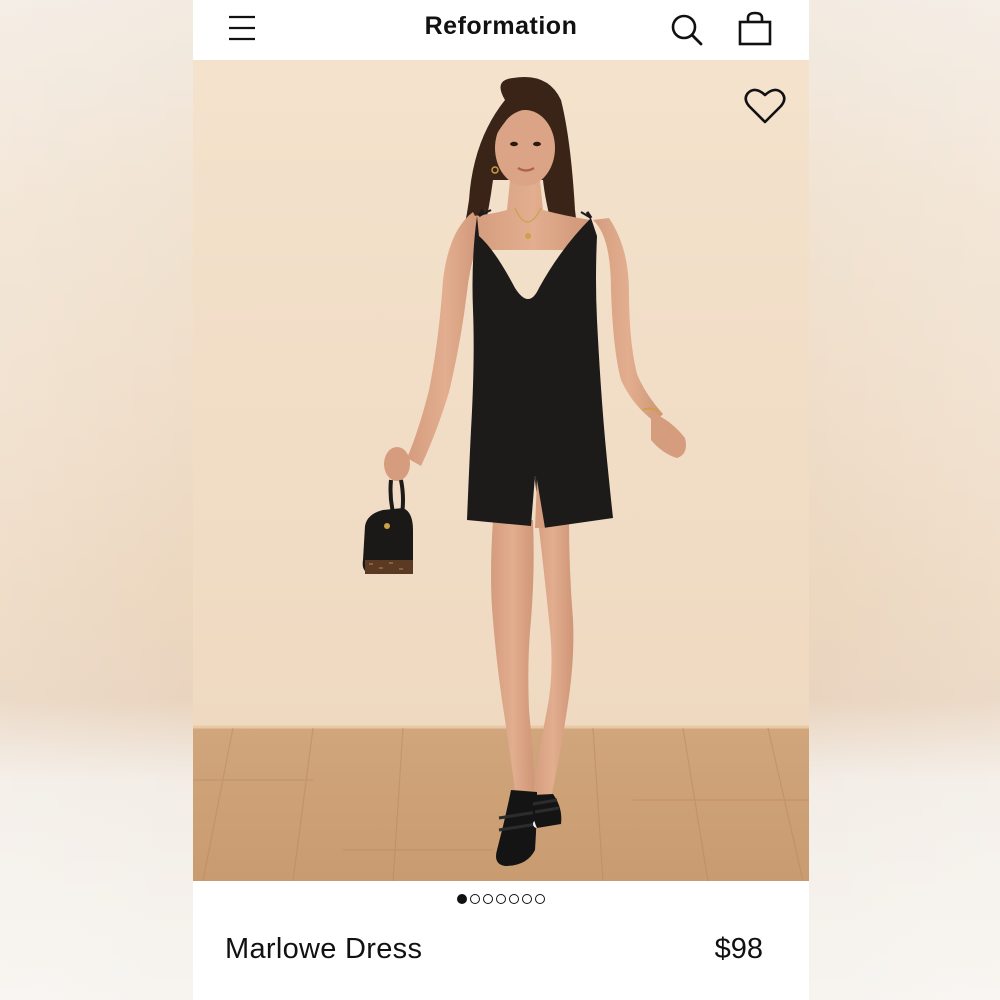  Describe the element at coordinates (324, 949) in the screenshot. I see `product-name: Marlowe Dress` at that location.